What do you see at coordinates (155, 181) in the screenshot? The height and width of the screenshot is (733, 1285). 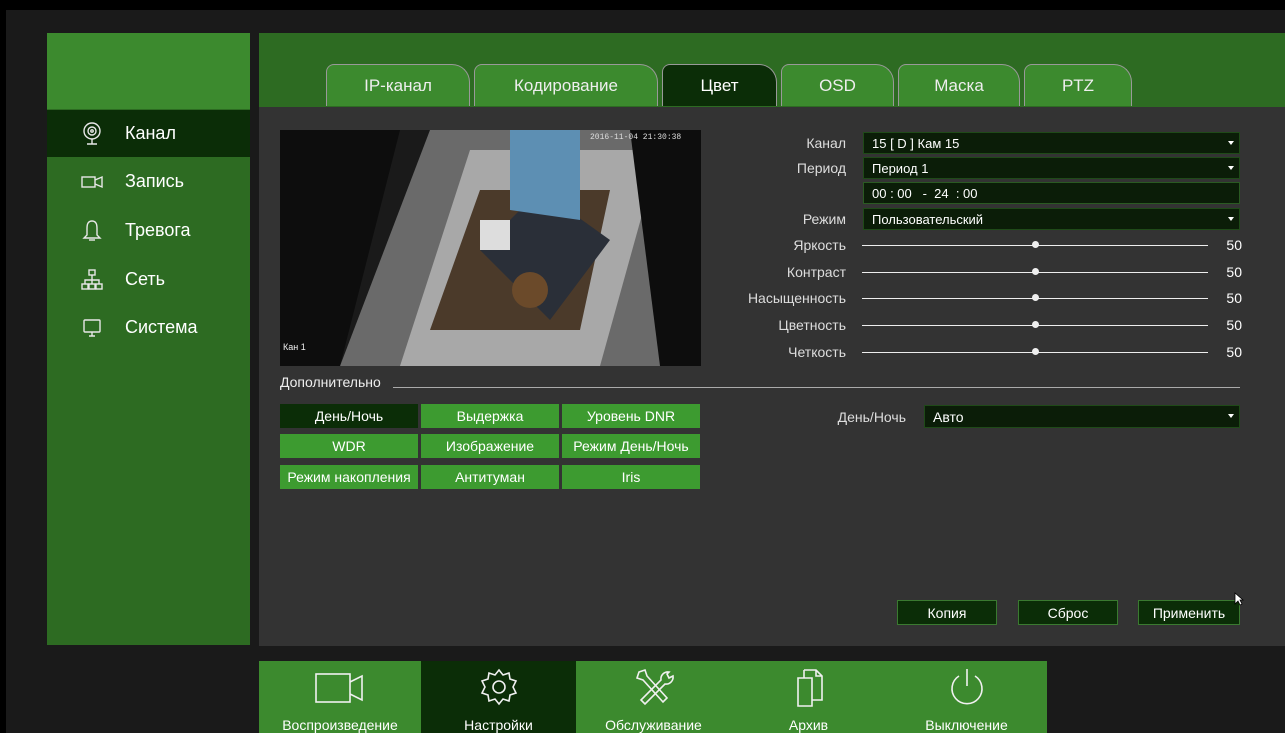 I see `sidebar-item-label: Запись` at bounding box center [155, 181].